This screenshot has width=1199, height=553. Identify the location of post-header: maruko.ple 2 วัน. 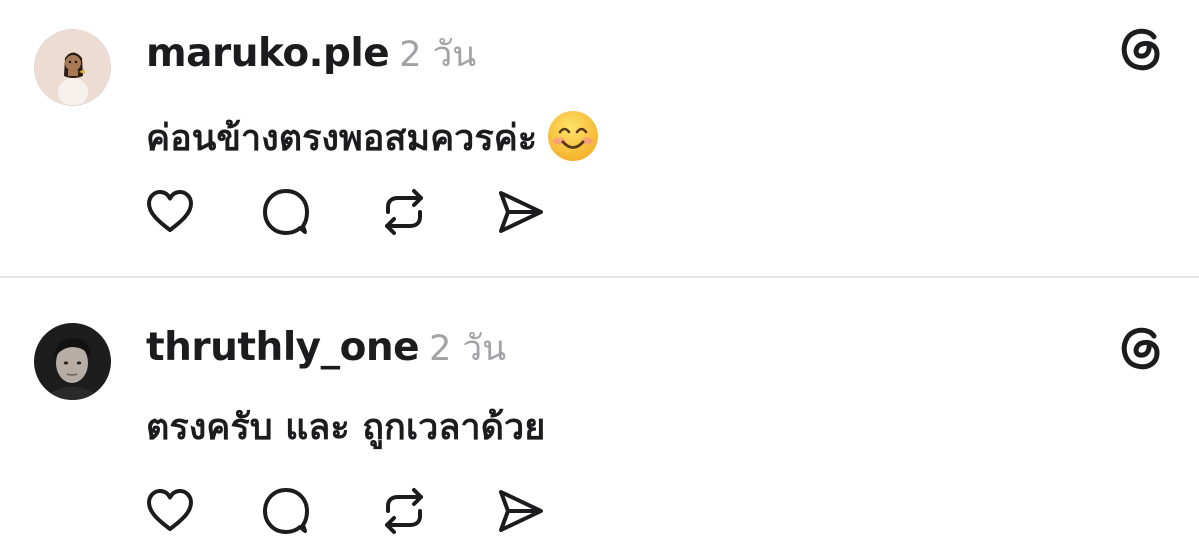
(311, 53).